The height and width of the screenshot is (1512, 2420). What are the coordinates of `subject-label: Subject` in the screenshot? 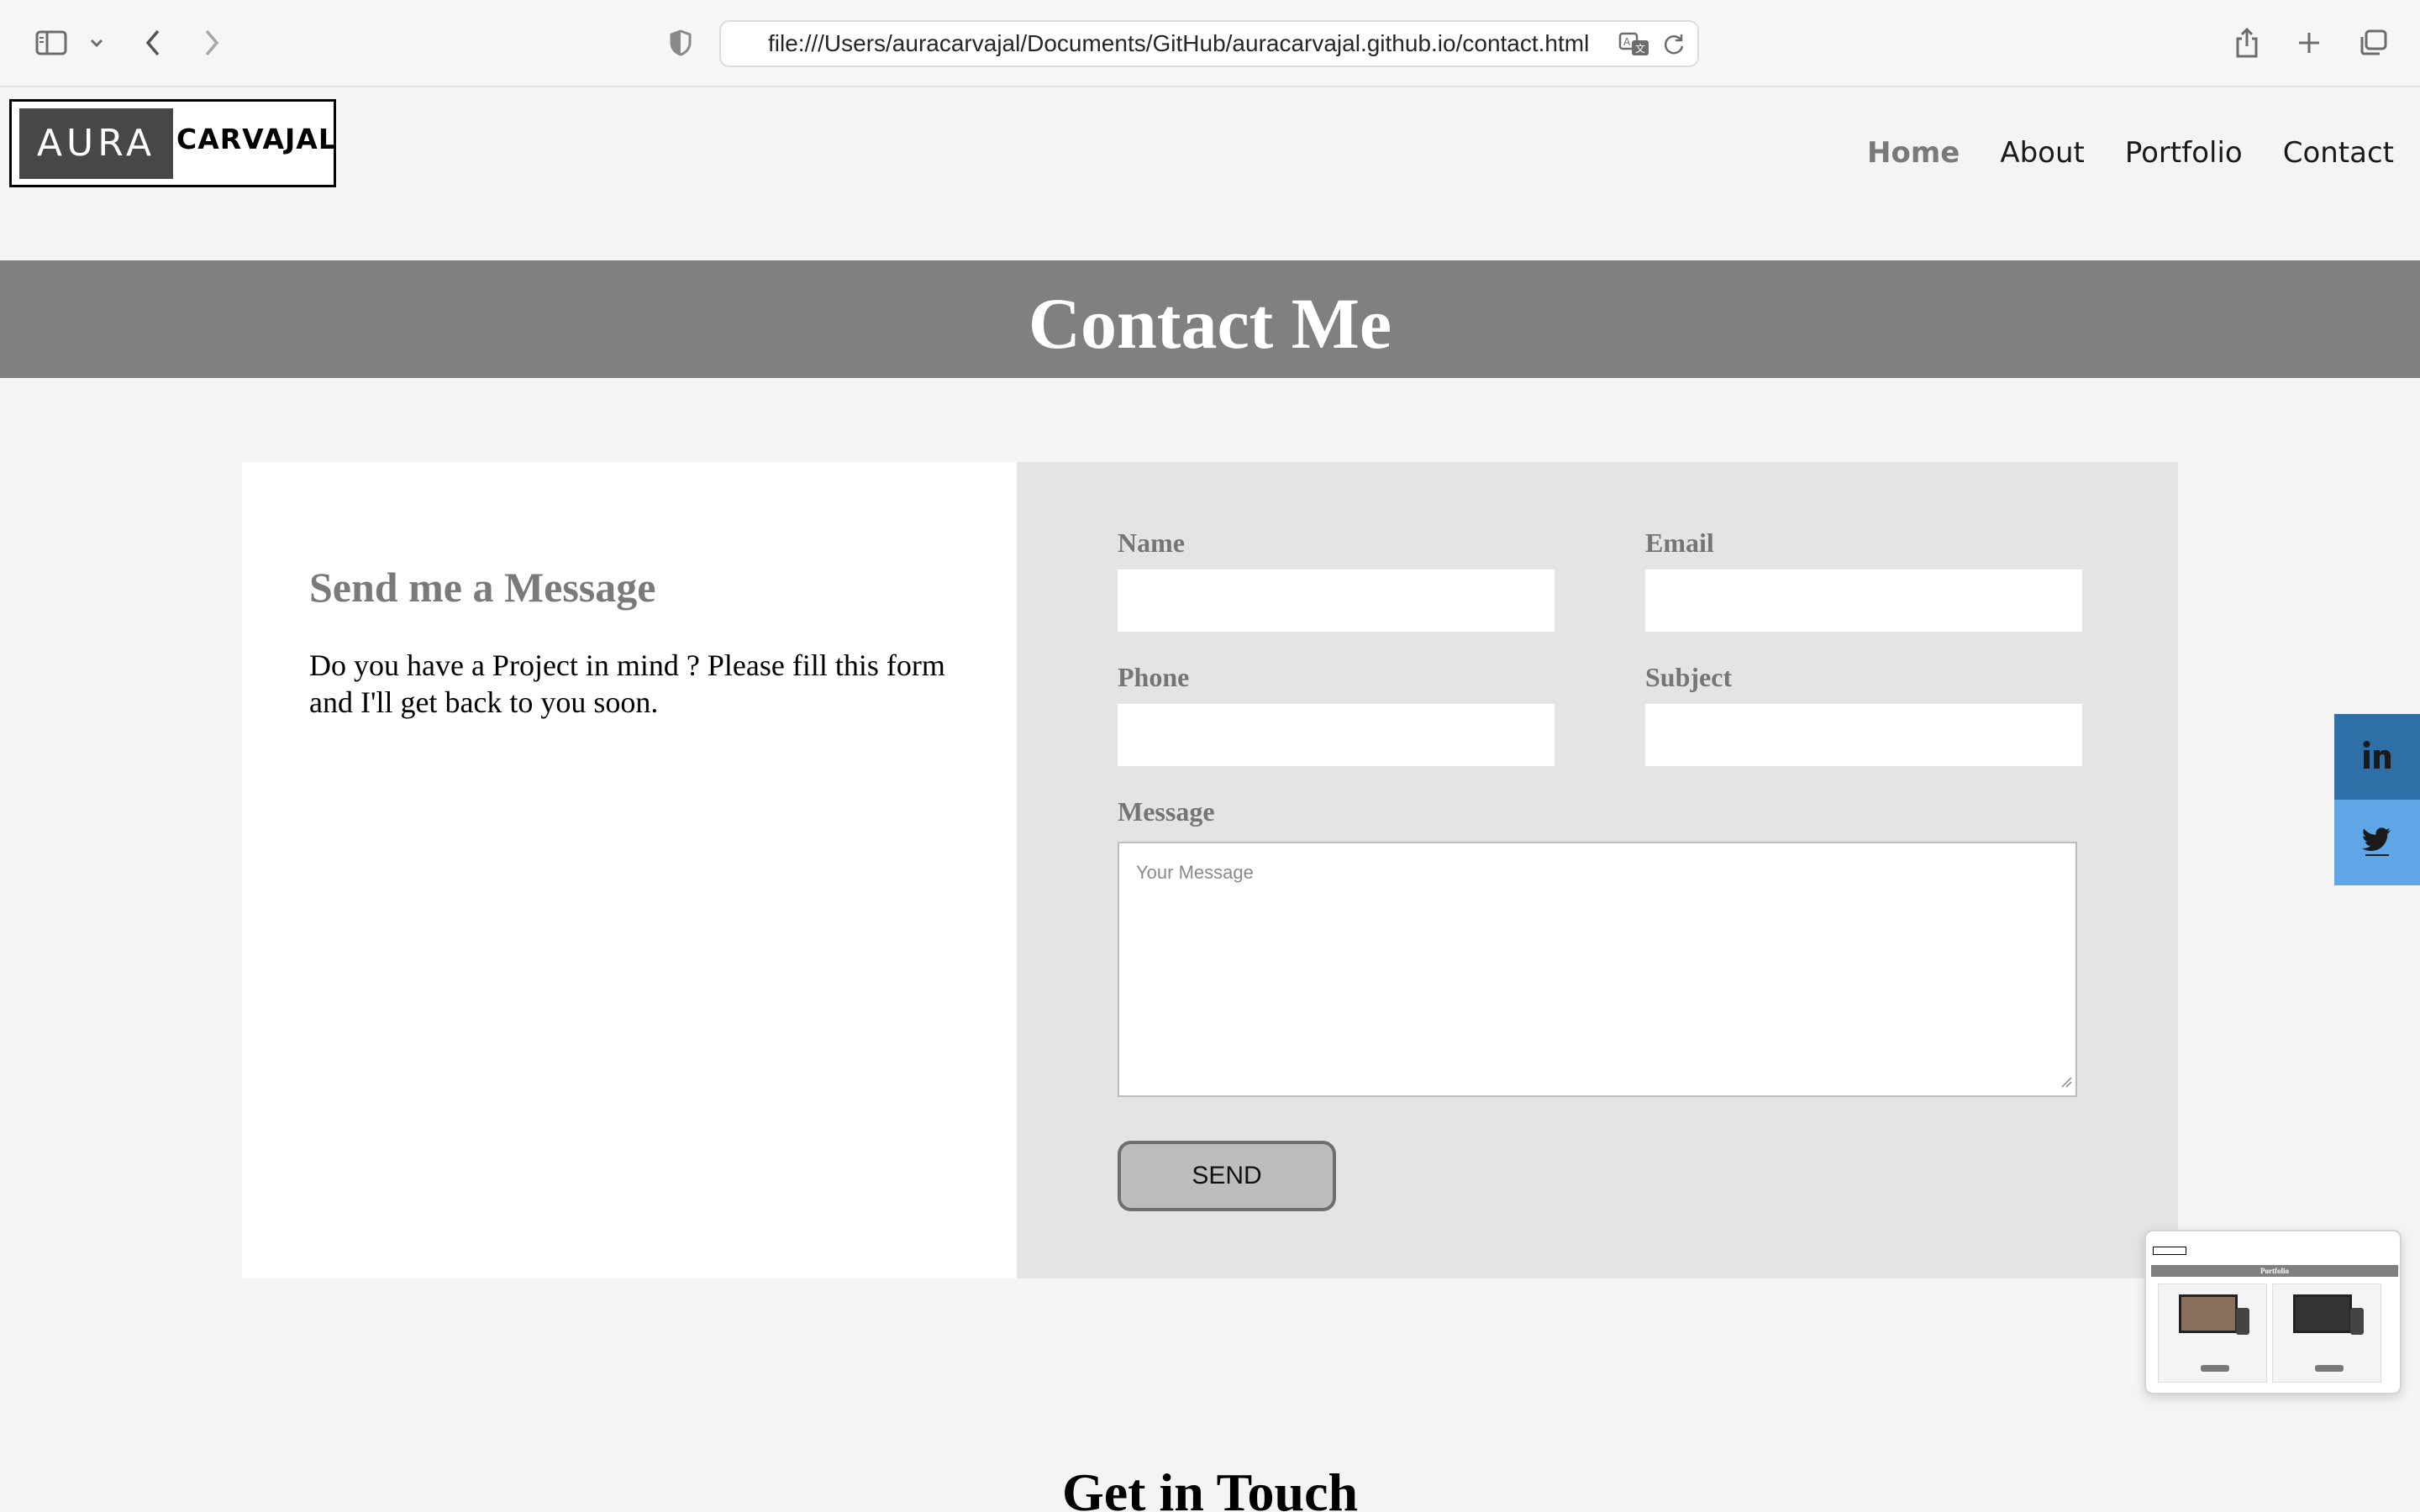 It's located at (1689, 677).